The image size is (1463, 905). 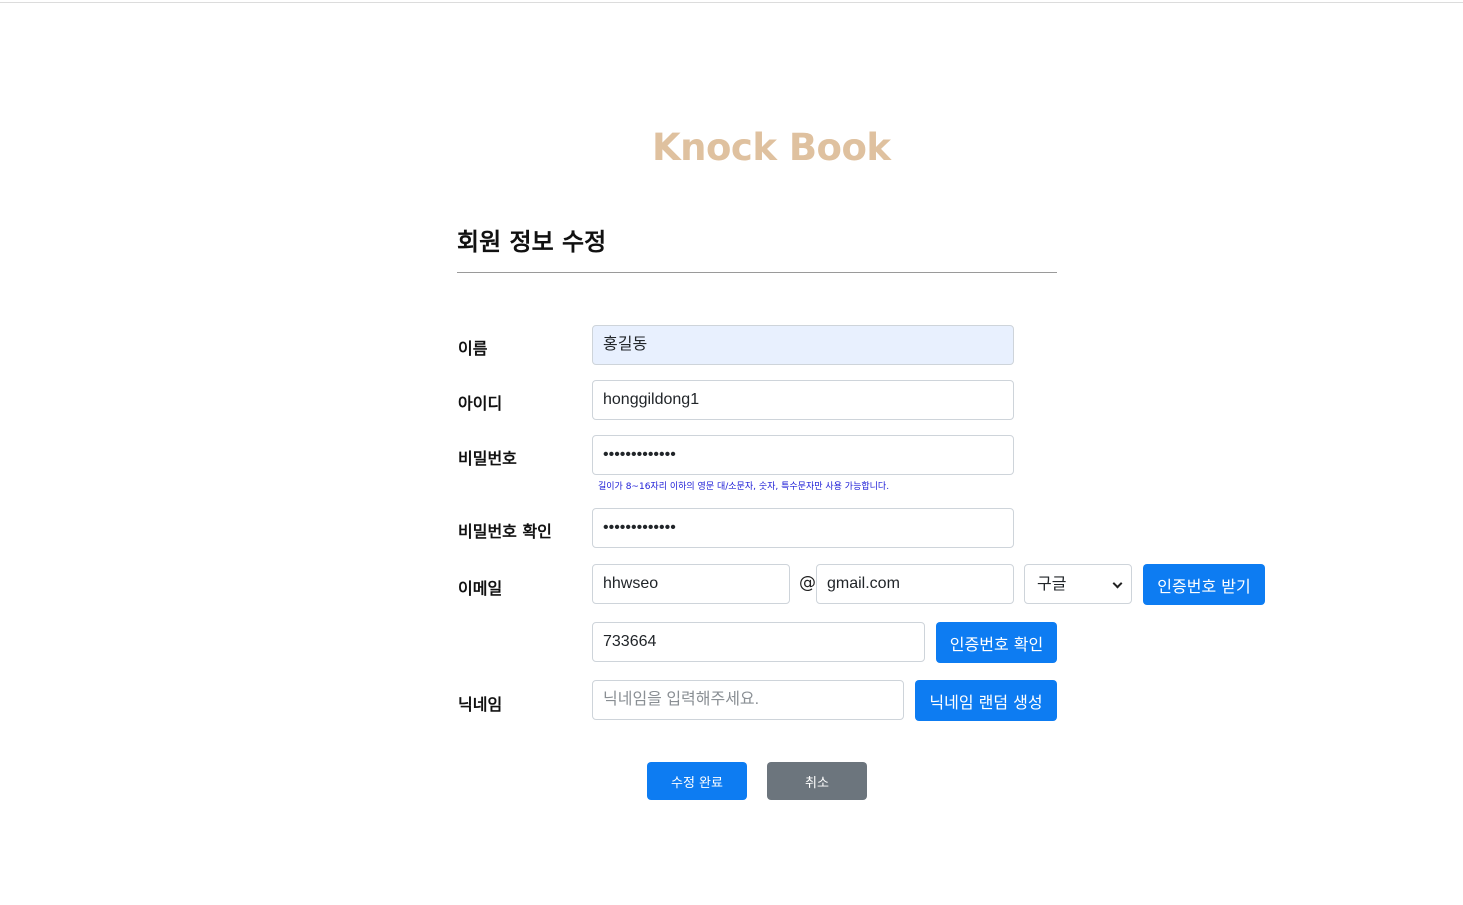 What do you see at coordinates (487, 458) in the screenshot?
I see `password-label: 비밀번호` at bounding box center [487, 458].